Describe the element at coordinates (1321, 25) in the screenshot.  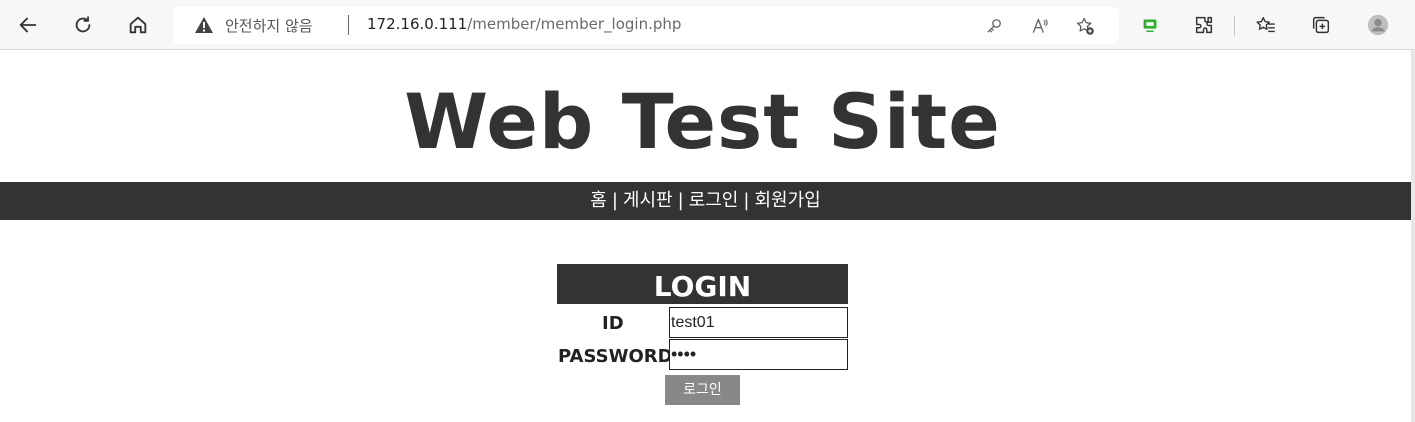
I see `collections-icon` at that location.